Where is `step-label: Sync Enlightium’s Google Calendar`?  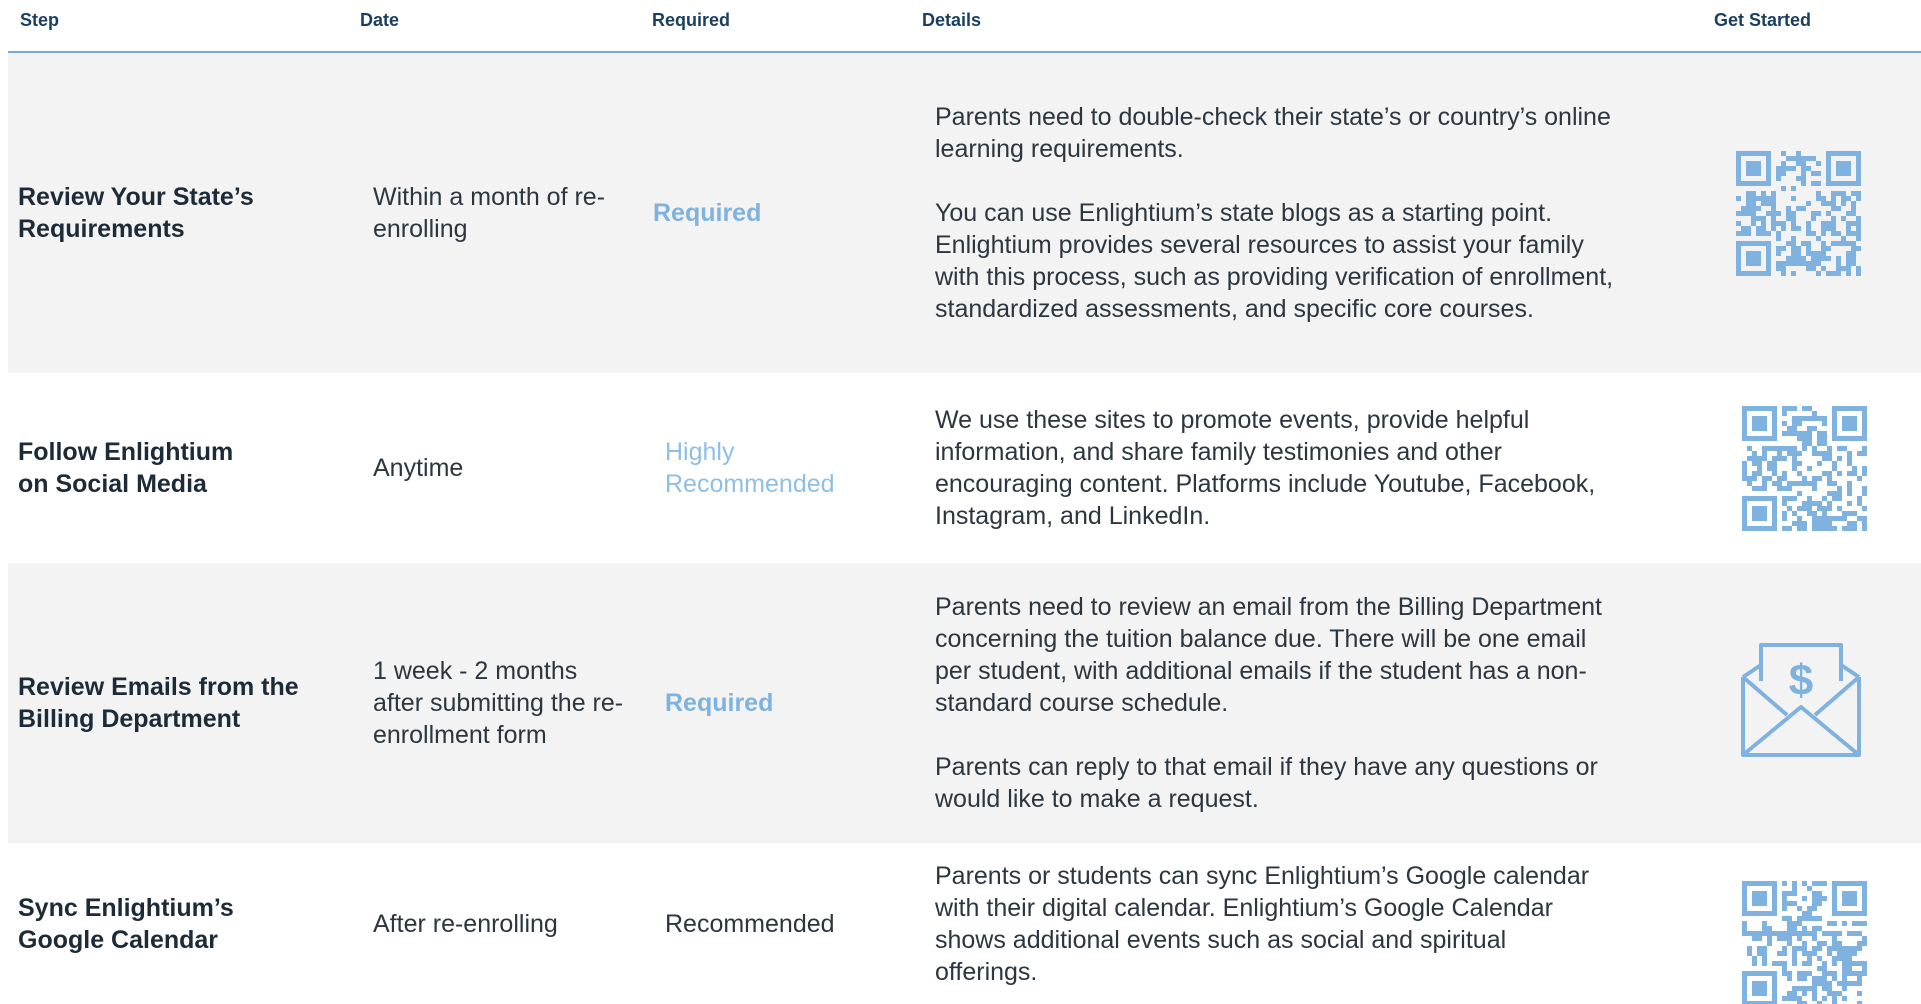
step-label: Sync Enlightium’s Google Calendar is located at coordinates (126, 923).